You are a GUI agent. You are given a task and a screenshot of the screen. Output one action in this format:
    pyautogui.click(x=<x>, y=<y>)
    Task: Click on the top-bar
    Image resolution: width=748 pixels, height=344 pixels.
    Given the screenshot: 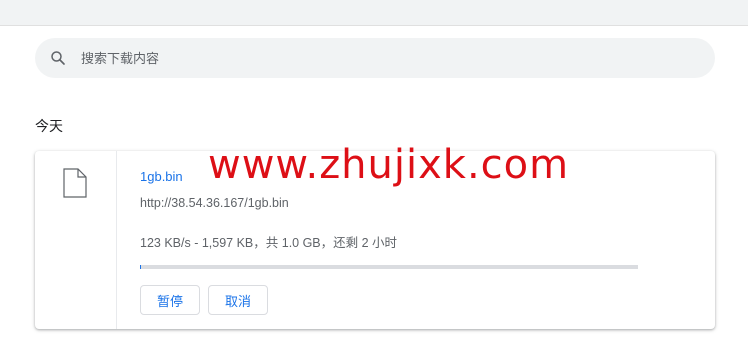 What is the action you would take?
    pyautogui.click(x=374, y=13)
    